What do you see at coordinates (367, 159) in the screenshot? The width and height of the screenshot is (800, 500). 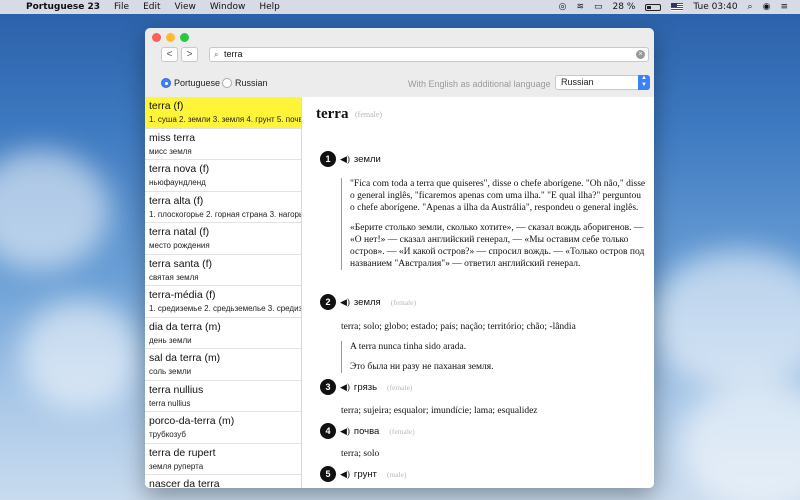 I see `sense-word: земли` at bounding box center [367, 159].